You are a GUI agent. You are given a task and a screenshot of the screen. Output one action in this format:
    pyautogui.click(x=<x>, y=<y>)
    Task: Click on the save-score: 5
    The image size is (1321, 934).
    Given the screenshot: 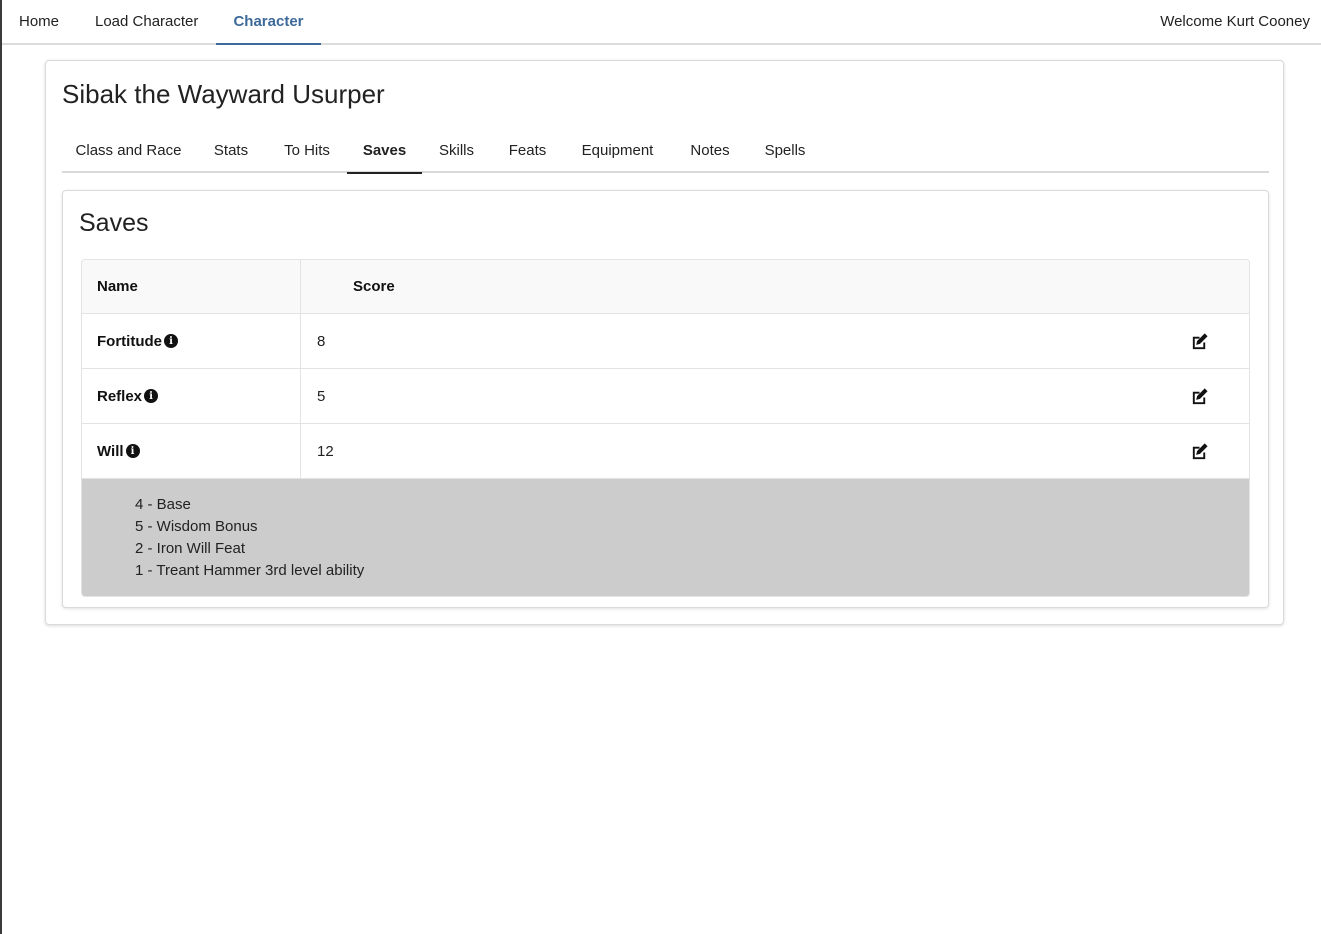 What is the action you would take?
    pyautogui.click(x=321, y=396)
    